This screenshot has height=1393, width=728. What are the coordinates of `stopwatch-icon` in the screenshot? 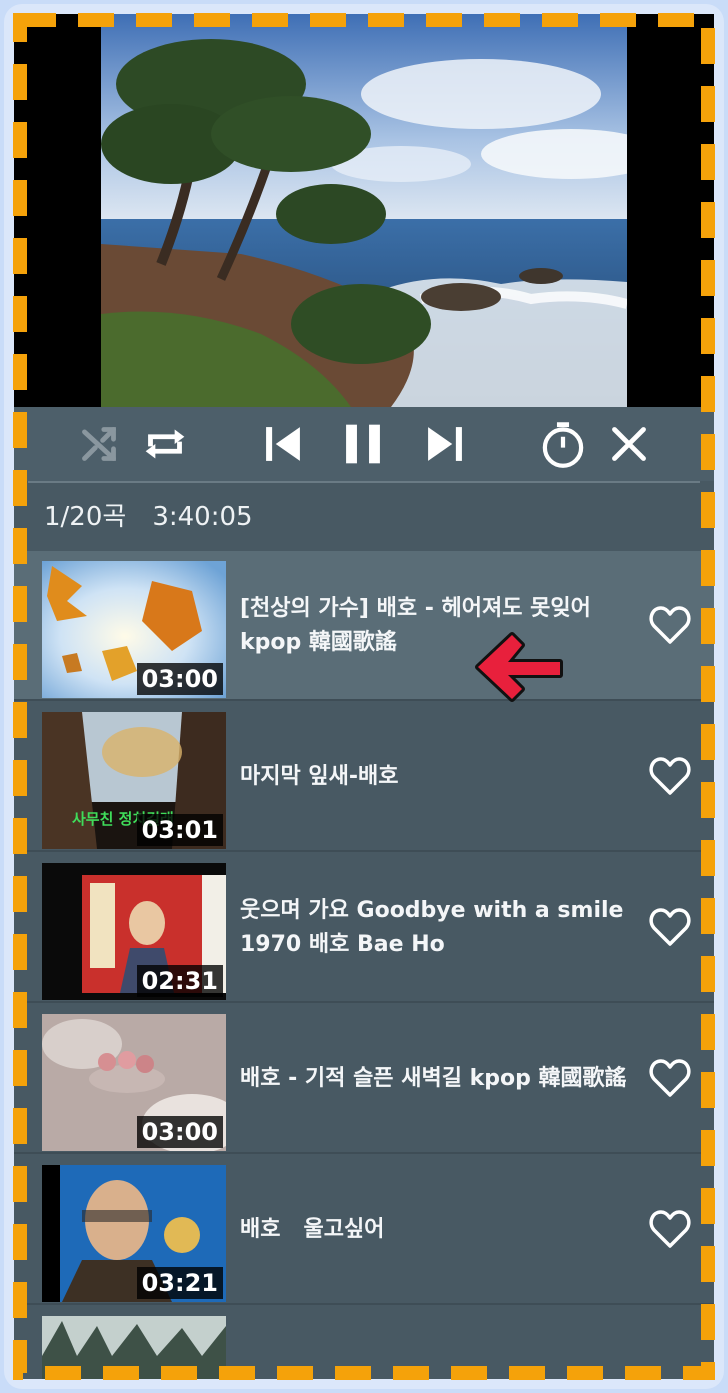 It's located at (563, 444).